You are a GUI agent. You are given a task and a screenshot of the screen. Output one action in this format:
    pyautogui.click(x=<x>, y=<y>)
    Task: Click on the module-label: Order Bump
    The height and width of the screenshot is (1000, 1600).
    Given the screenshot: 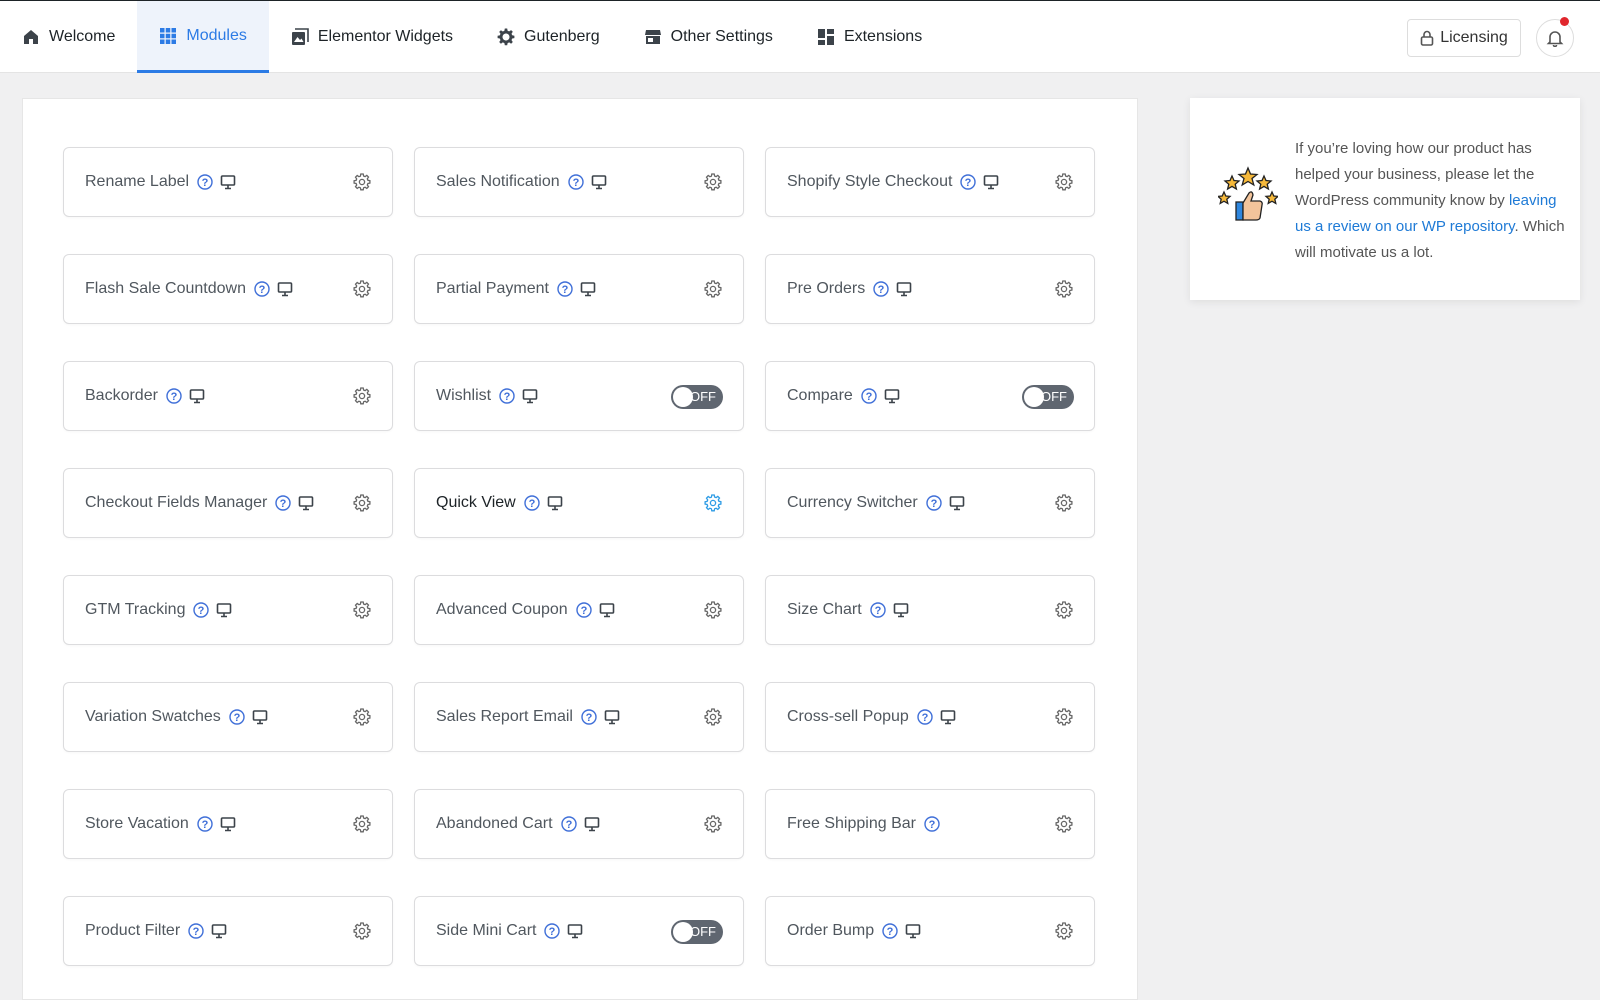 What is the action you would take?
    pyautogui.click(x=831, y=930)
    